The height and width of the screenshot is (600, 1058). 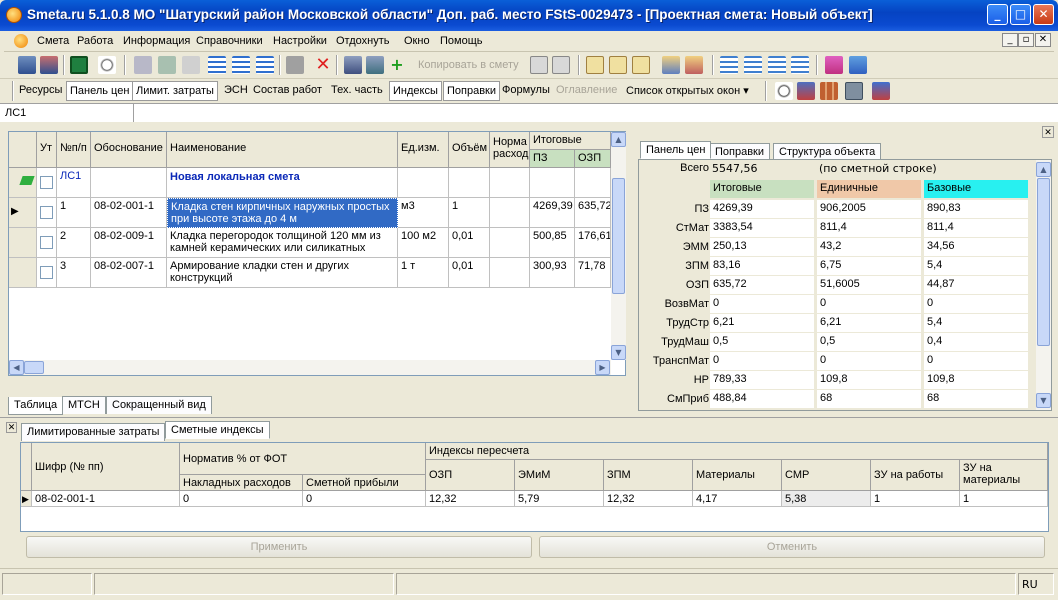 What do you see at coordinates (1048, 132) in the screenshot?
I see `panel-close-icon: ✕` at bounding box center [1048, 132].